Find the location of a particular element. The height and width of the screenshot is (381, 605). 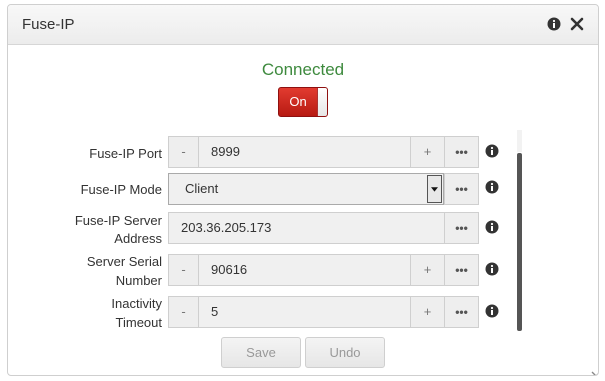

inactivity-more-button: ••• is located at coordinates (461, 312).